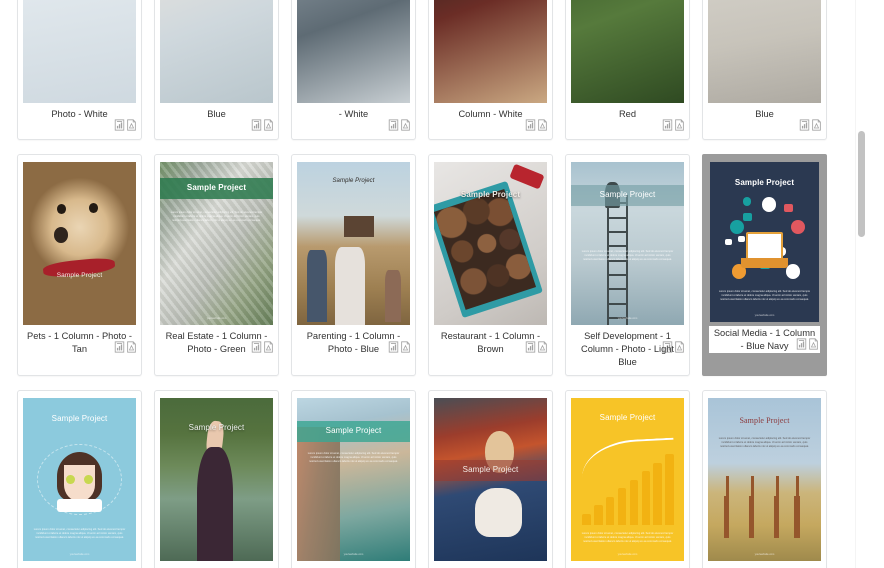 Image resolution: width=884 pixels, height=568 pixels. What do you see at coordinates (490, 342) in the screenshot?
I see `template-caption: Restaurant - 1 Column - Brown` at bounding box center [490, 342].